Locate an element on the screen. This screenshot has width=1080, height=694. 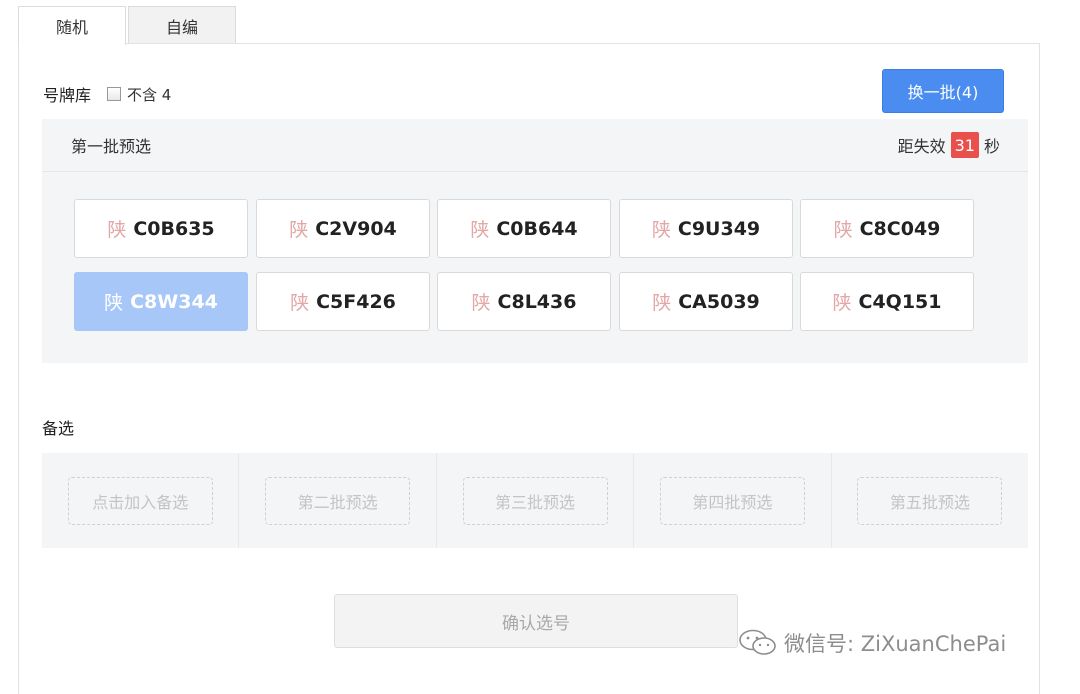
add-alternate-button: 点击加入备选 is located at coordinates (140, 500).